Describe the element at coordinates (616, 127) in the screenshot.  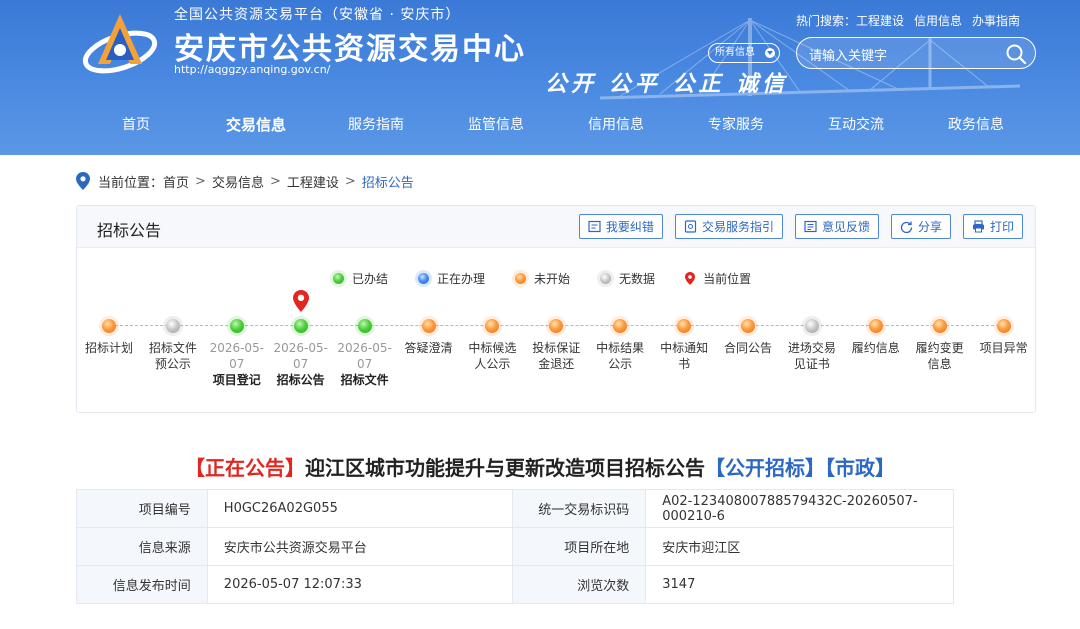
I see `nav-item-credit: 信用信息` at that location.